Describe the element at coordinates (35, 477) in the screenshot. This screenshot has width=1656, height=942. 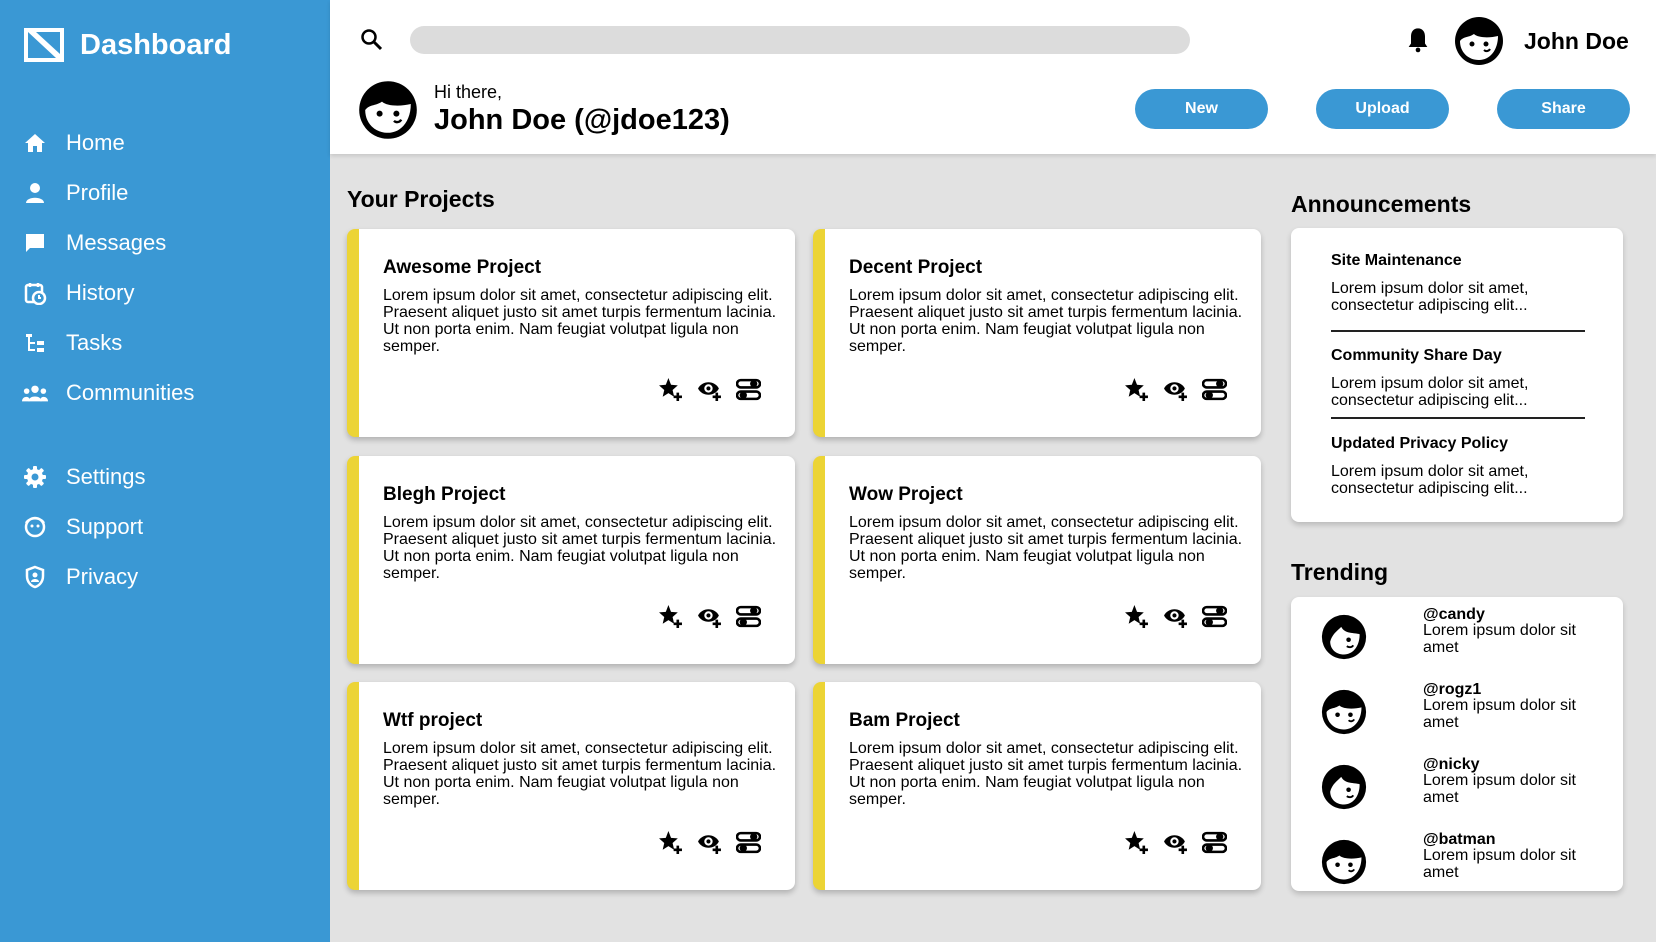
I see `gear-icon` at that location.